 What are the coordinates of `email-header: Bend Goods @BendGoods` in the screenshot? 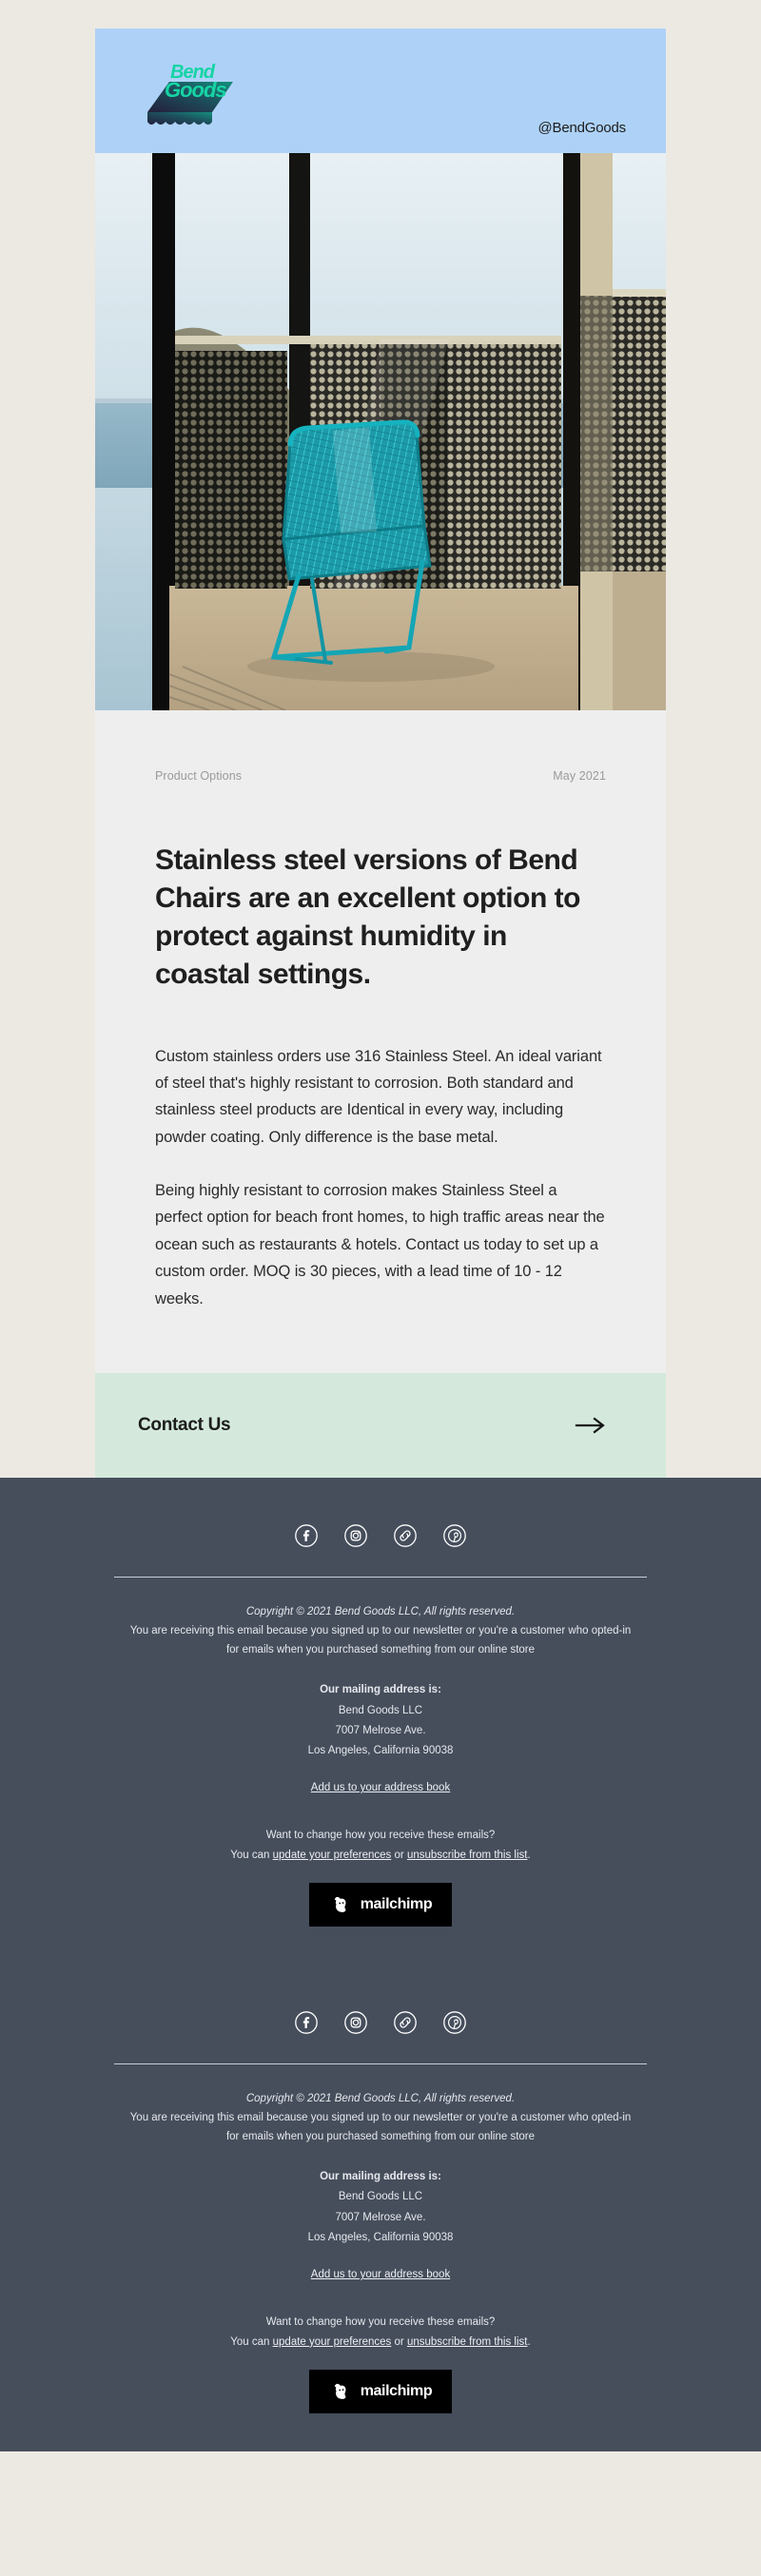 It's located at (380, 91).